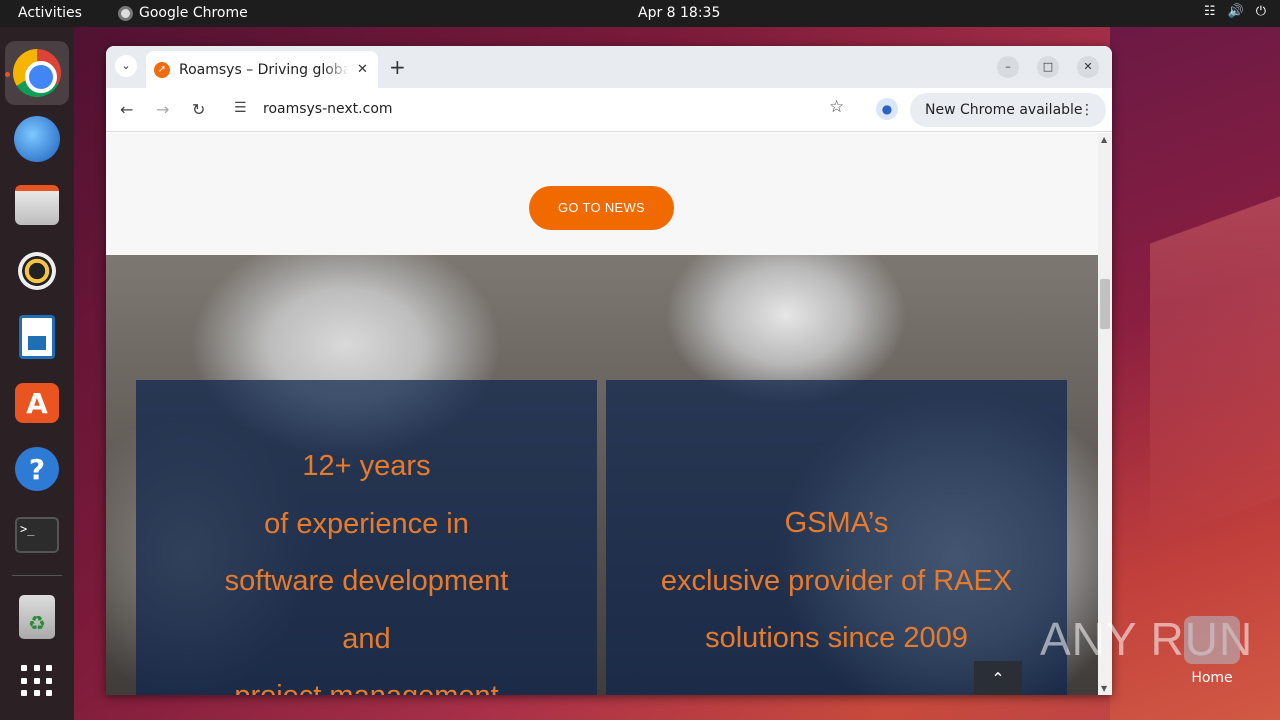 The width and height of the screenshot is (1280, 720). I want to click on forward-arrow-icon: →, so click(162, 109).